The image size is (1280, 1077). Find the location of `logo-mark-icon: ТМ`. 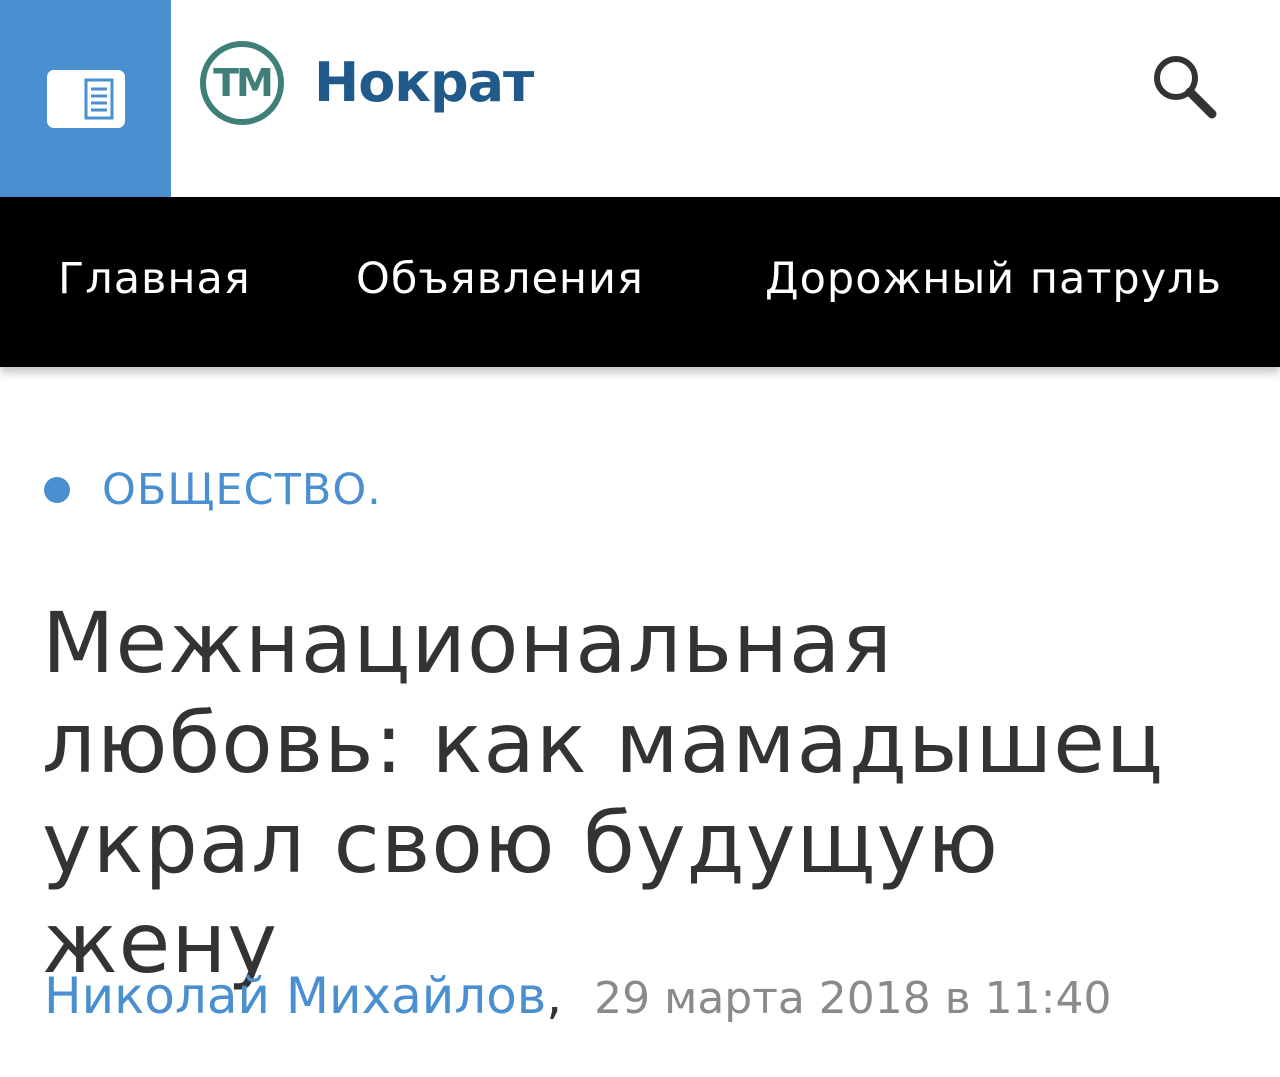

logo-mark-icon: ТМ is located at coordinates (242, 83).